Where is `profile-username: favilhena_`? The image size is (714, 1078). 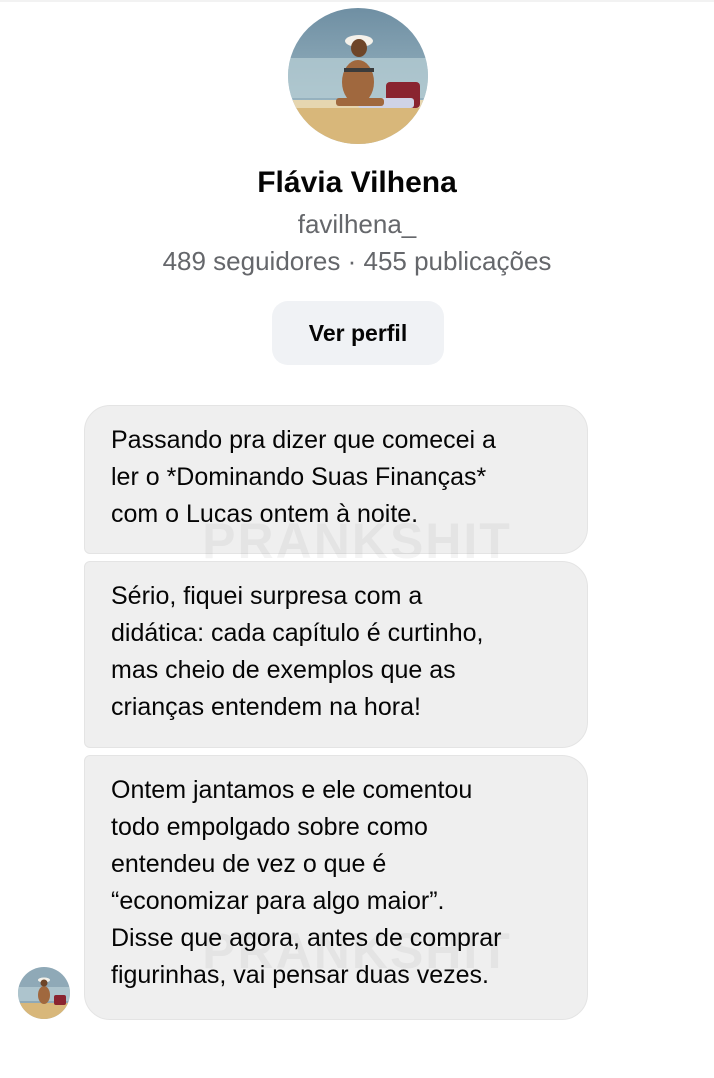
profile-username: favilhena_ is located at coordinates (357, 224).